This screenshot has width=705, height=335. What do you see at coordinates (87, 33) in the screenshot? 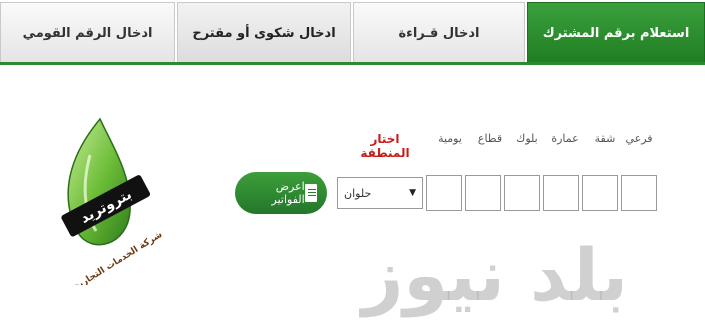
I see `tab-national-id: ادخال الرقم القومي` at bounding box center [87, 33].